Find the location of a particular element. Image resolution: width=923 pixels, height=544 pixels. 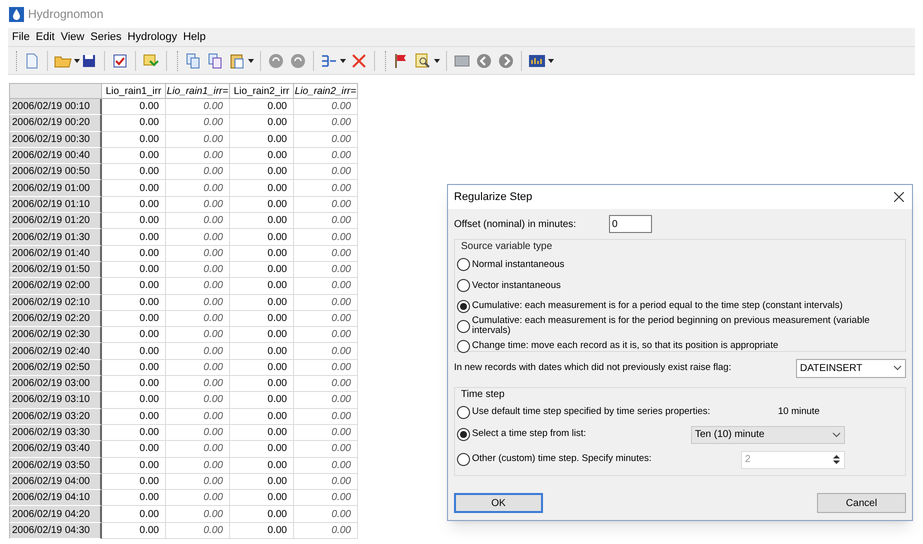

menu-item: File is located at coordinates (21, 37).